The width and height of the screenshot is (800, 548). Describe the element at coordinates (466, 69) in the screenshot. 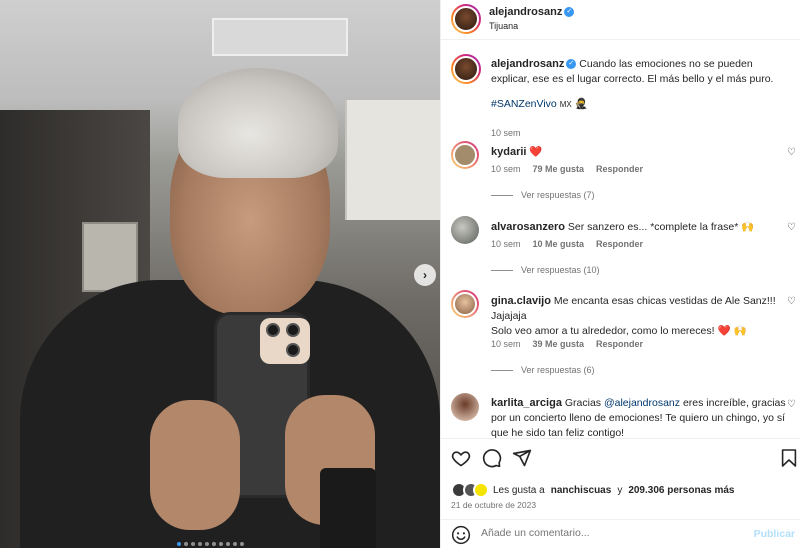

I see `caption-avatar` at that location.